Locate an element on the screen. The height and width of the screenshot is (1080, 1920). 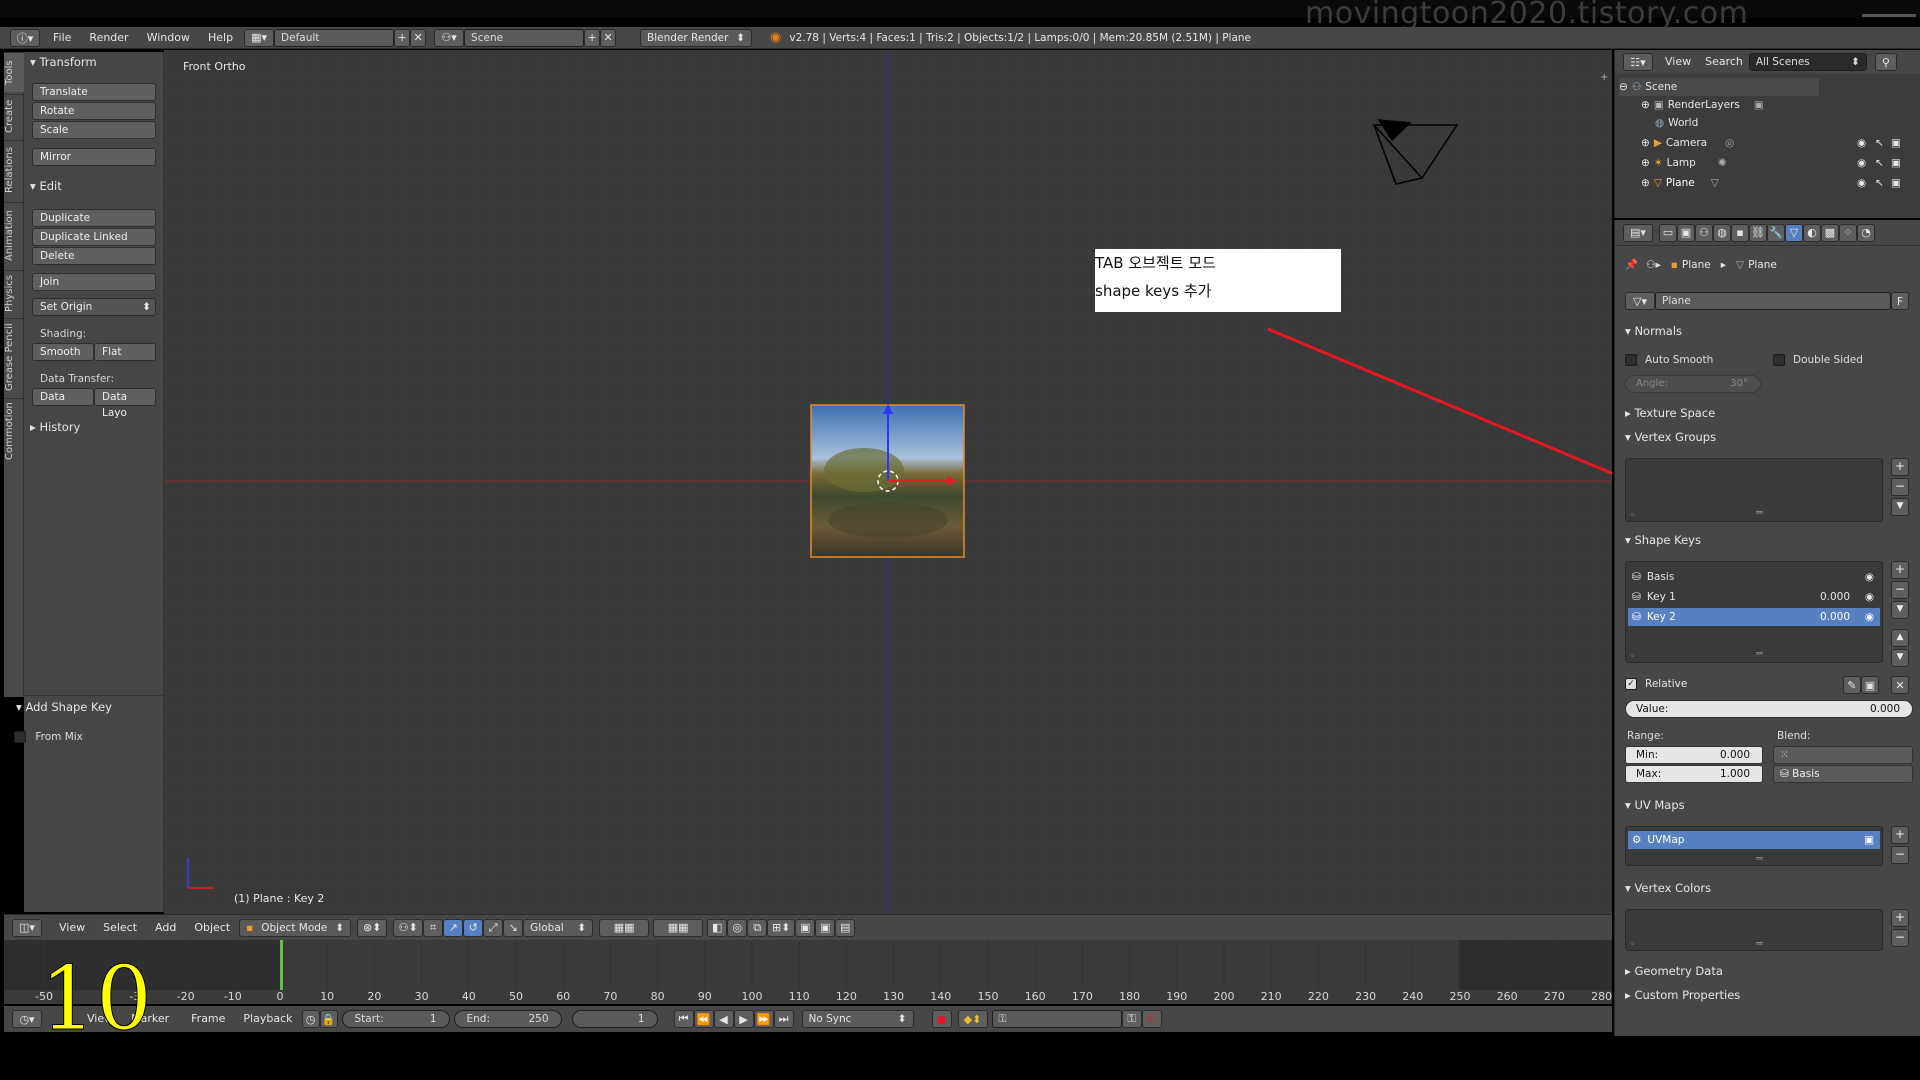
active-keying-set-field: ⚿ is located at coordinates (1056, 1019).